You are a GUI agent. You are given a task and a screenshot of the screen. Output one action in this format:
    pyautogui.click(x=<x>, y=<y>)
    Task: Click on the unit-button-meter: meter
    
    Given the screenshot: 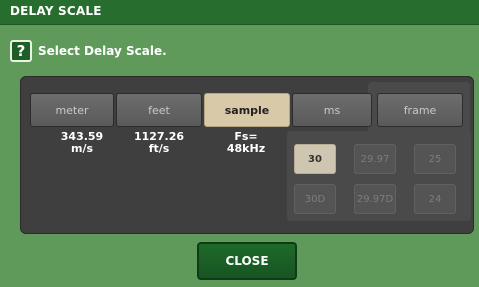 What is the action you would take?
    pyautogui.click(x=72, y=110)
    